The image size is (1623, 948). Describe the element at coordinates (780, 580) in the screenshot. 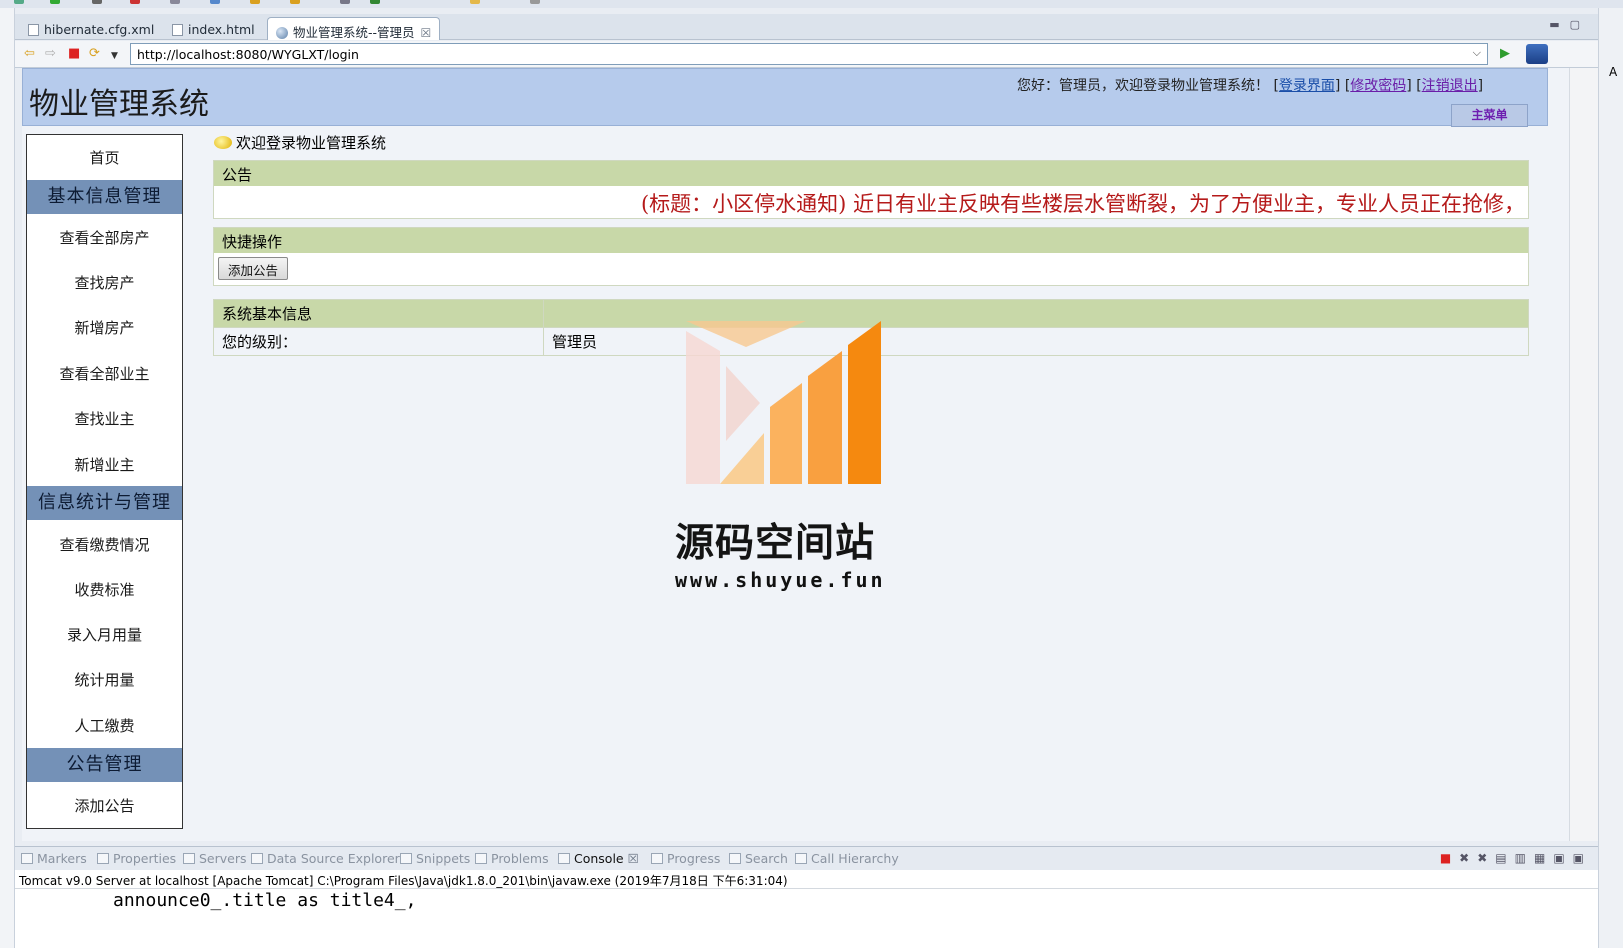

I see `watermark-url: www.shuyue.fun` at that location.